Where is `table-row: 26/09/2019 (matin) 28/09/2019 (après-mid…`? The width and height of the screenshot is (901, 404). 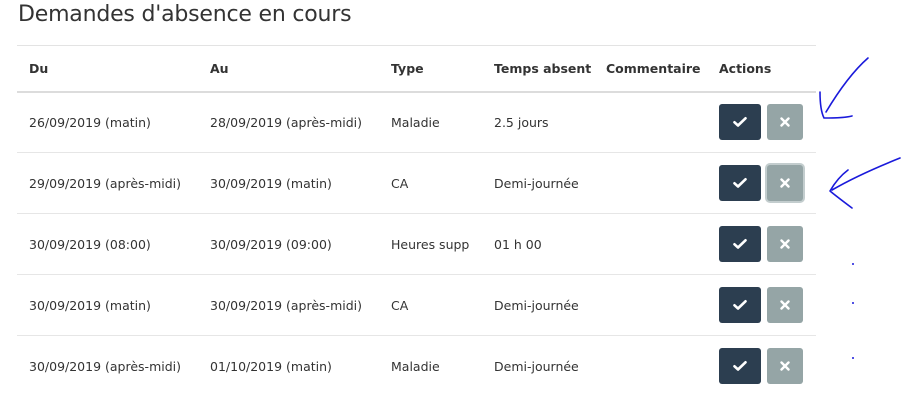 table-row: 26/09/2019 (matin) 28/09/2019 (après-mid… is located at coordinates (416, 122).